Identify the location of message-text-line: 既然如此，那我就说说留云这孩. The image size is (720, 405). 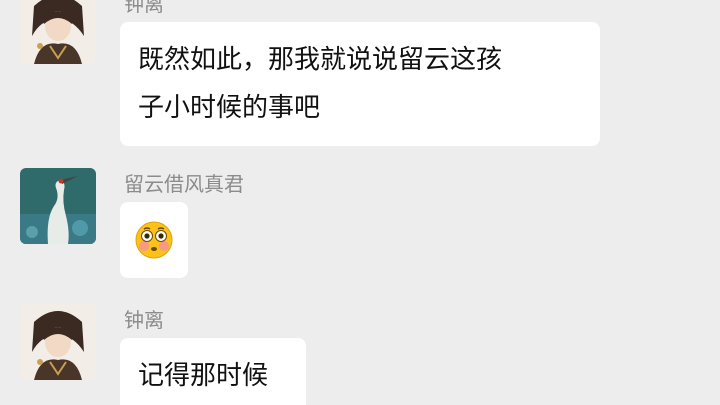
(320, 60).